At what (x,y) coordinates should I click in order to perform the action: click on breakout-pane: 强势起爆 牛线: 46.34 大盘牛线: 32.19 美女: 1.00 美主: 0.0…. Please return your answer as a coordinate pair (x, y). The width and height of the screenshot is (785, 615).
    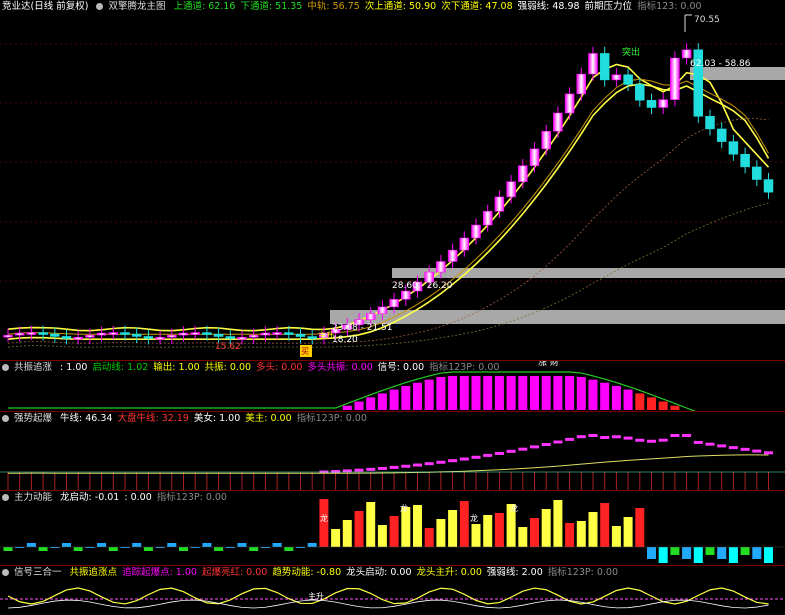
    Looking at the image, I should click on (392, 451).